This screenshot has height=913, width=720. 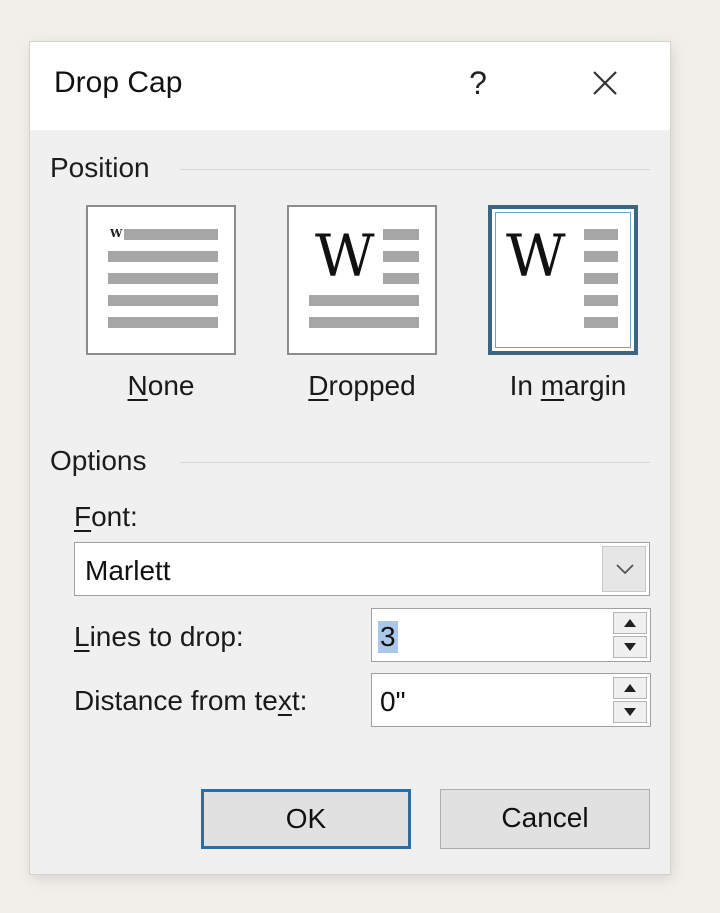 I want to click on position-dropped-label: Dropped, so click(x=362, y=386).